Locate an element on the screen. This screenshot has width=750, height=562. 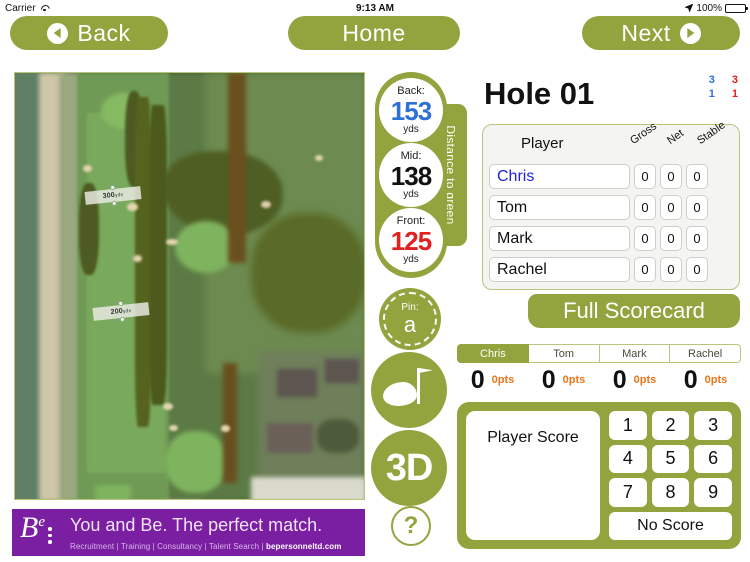
question-mark-icon: ? is located at coordinates (411, 525).